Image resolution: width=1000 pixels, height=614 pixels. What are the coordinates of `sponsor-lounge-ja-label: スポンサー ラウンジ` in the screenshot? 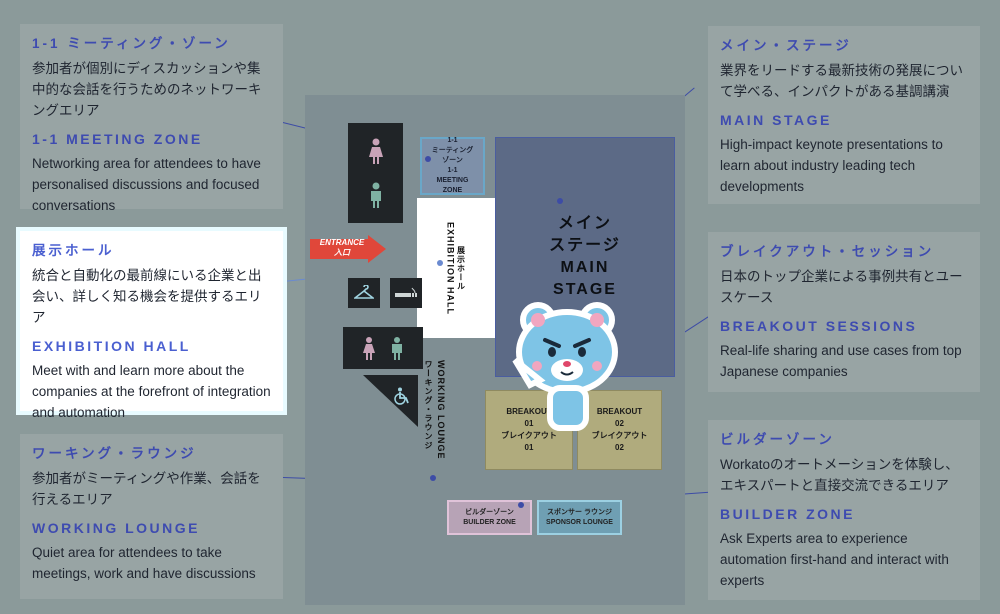 It's located at (579, 512).